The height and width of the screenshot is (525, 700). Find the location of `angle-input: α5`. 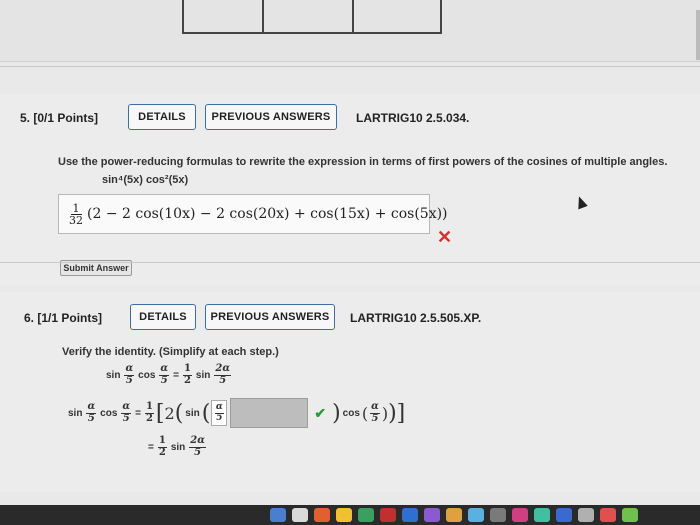

angle-input: α5 is located at coordinates (219, 413).